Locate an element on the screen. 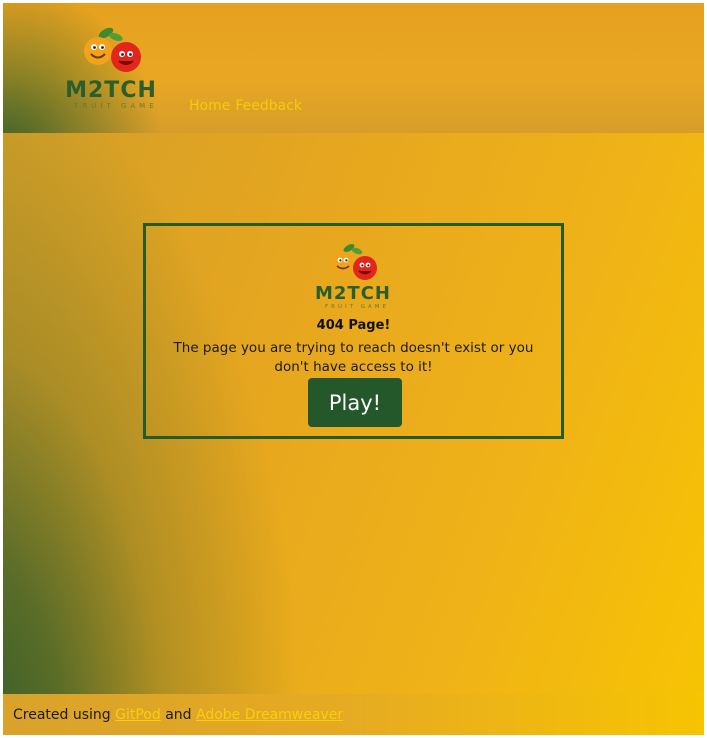 The width and height of the screenshot is (707, 738). footer-prefix: Created using is located at coordinates (62, 714).